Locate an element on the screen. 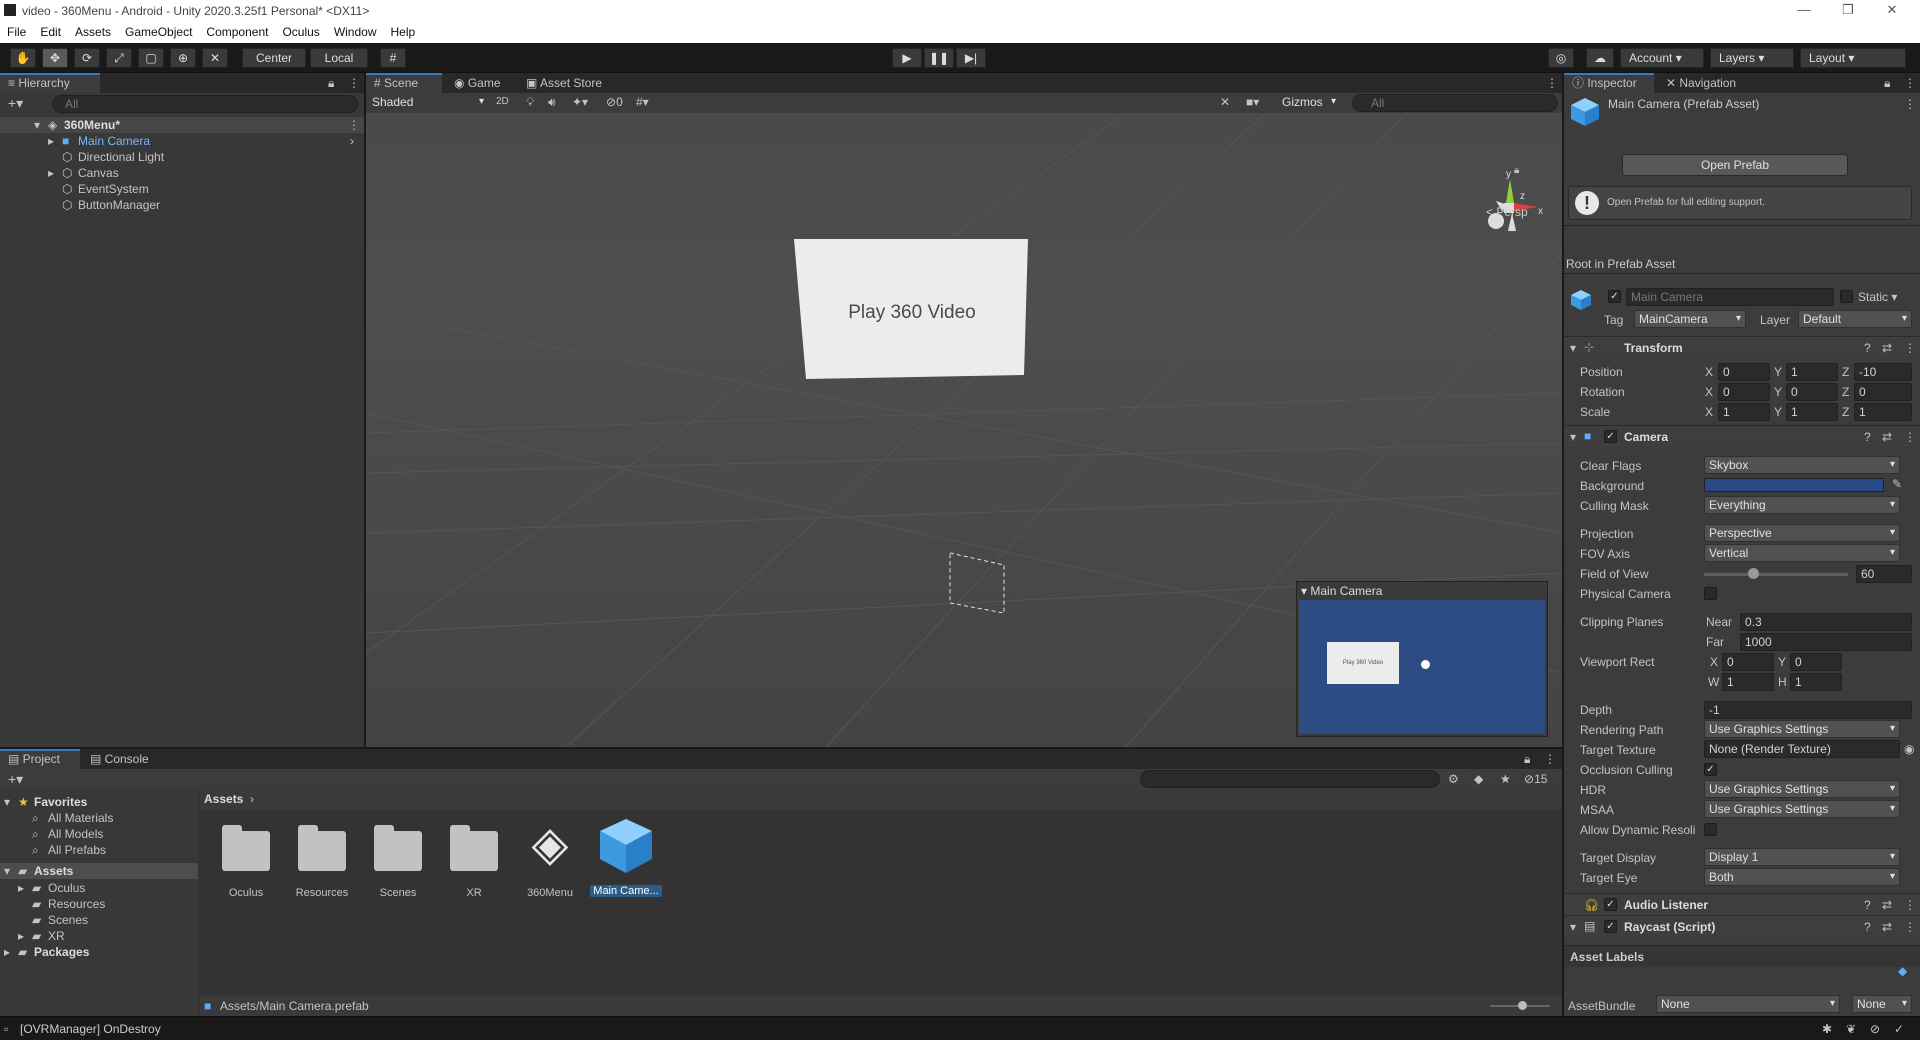  leaf-icon: ❦ is located at coordinates (1851, 1029).